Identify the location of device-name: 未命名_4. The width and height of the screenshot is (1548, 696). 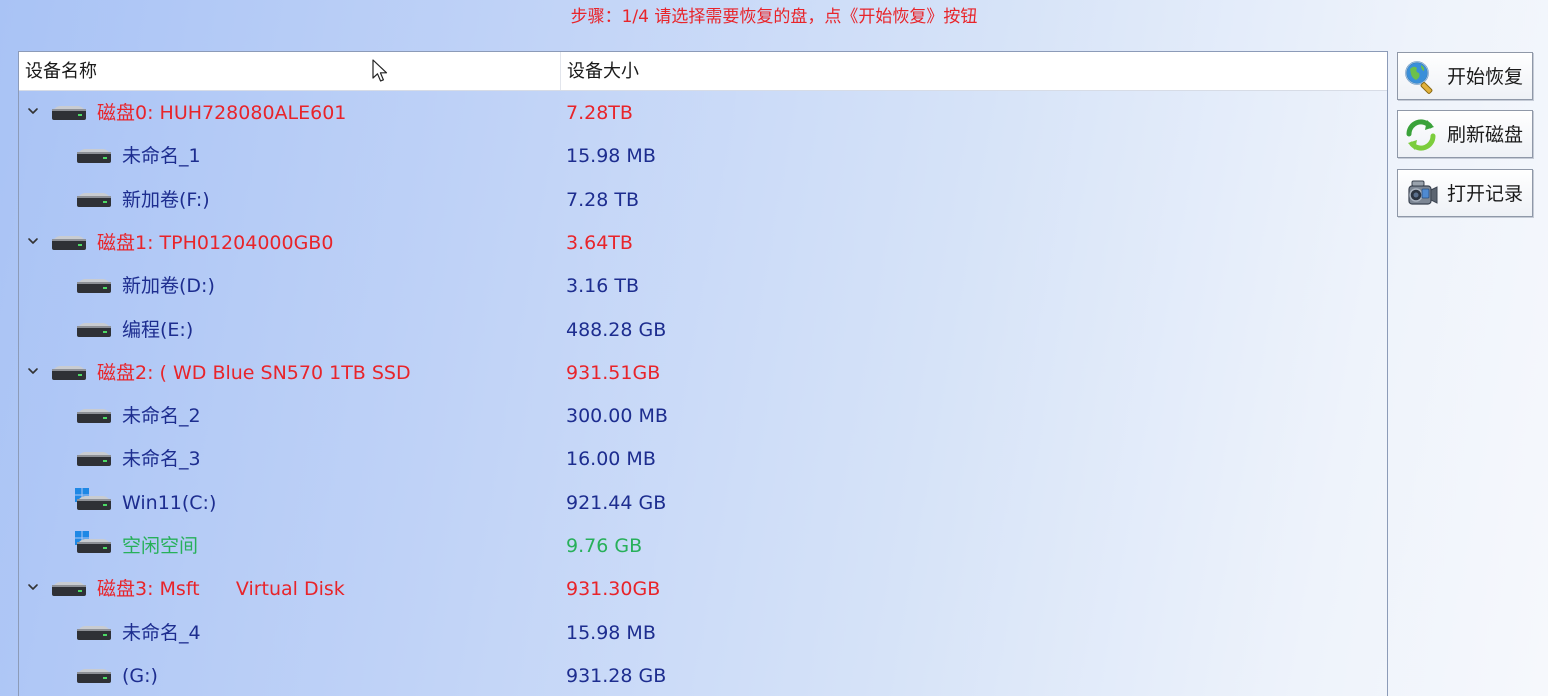
(161, 632).